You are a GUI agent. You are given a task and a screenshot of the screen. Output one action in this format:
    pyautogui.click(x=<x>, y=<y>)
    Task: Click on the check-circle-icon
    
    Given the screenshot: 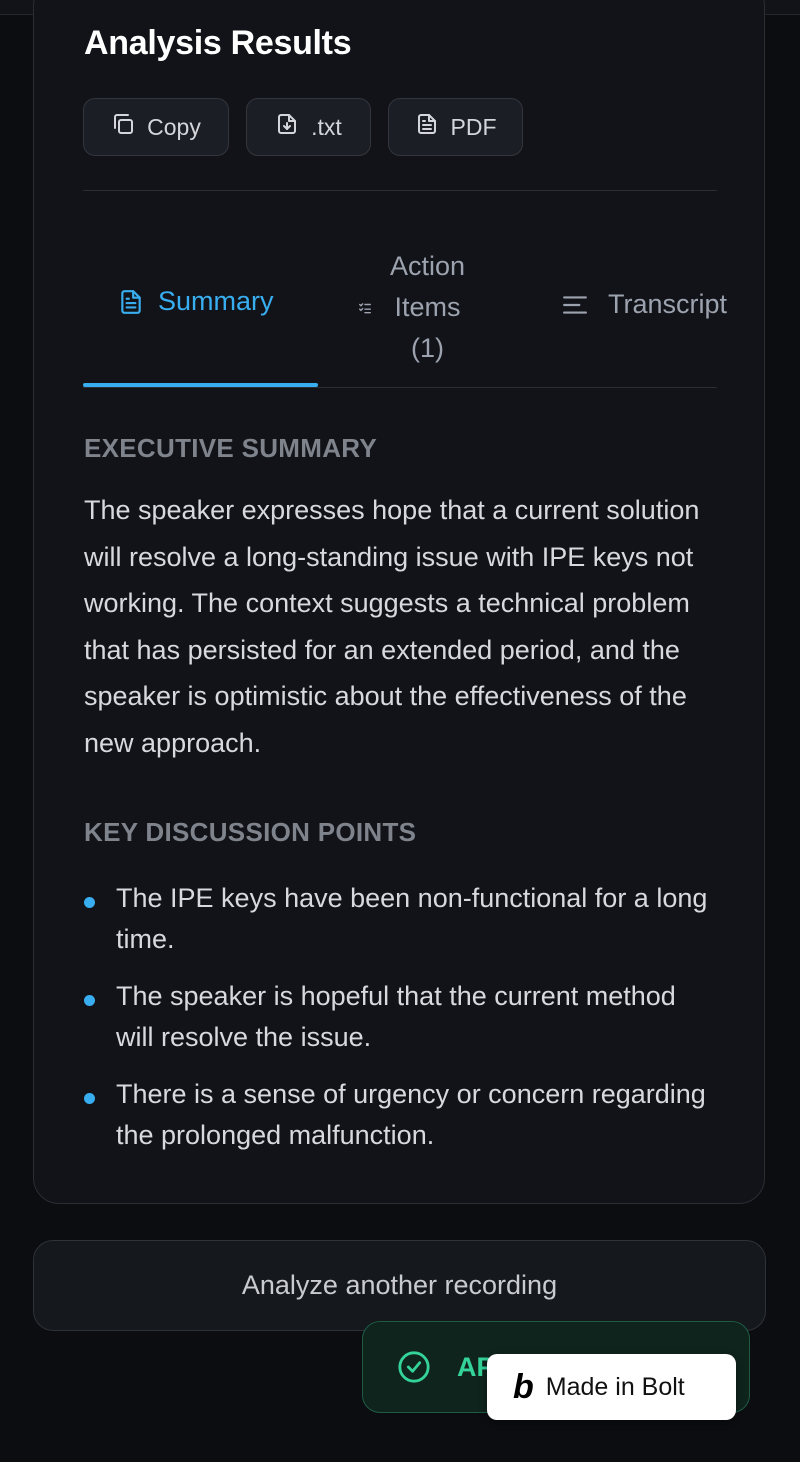 What is the action you would take?
    pyautogui.click(x=414, y=1367)
    